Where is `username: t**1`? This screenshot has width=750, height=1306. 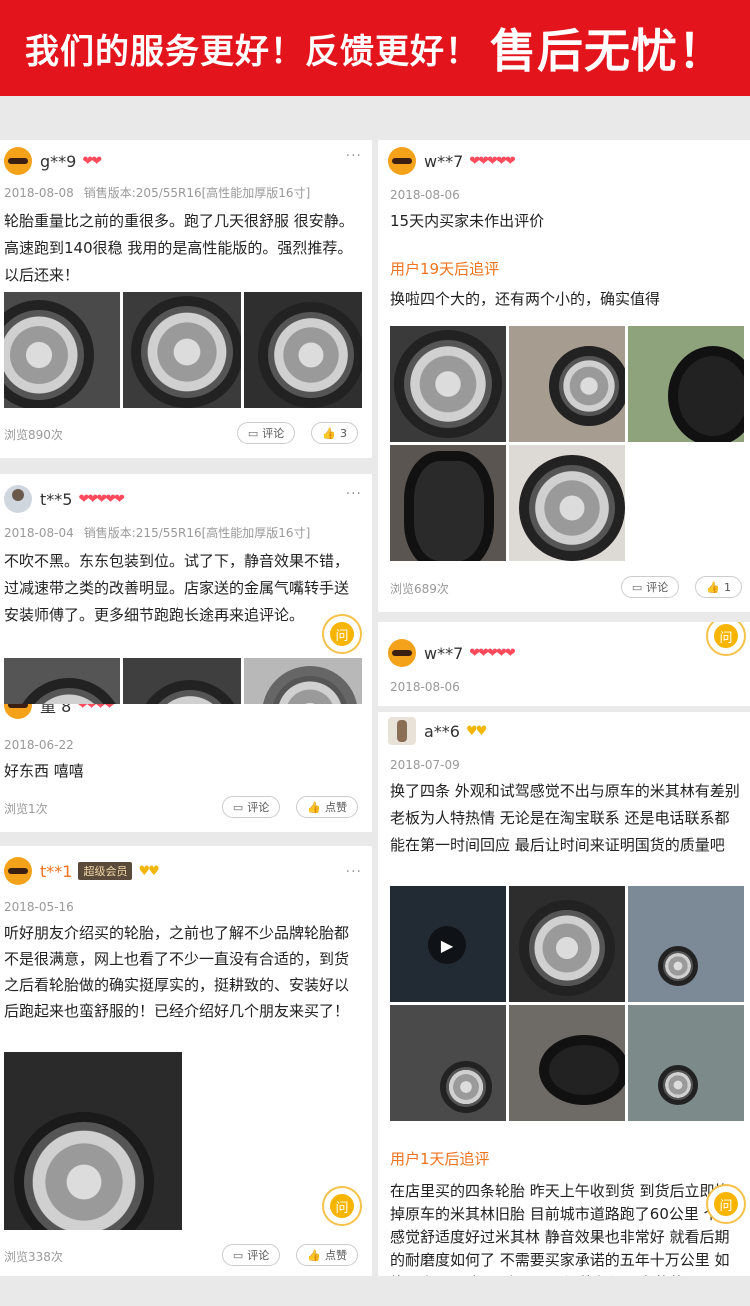 username: t**1 is located at coordinates (56, 871).